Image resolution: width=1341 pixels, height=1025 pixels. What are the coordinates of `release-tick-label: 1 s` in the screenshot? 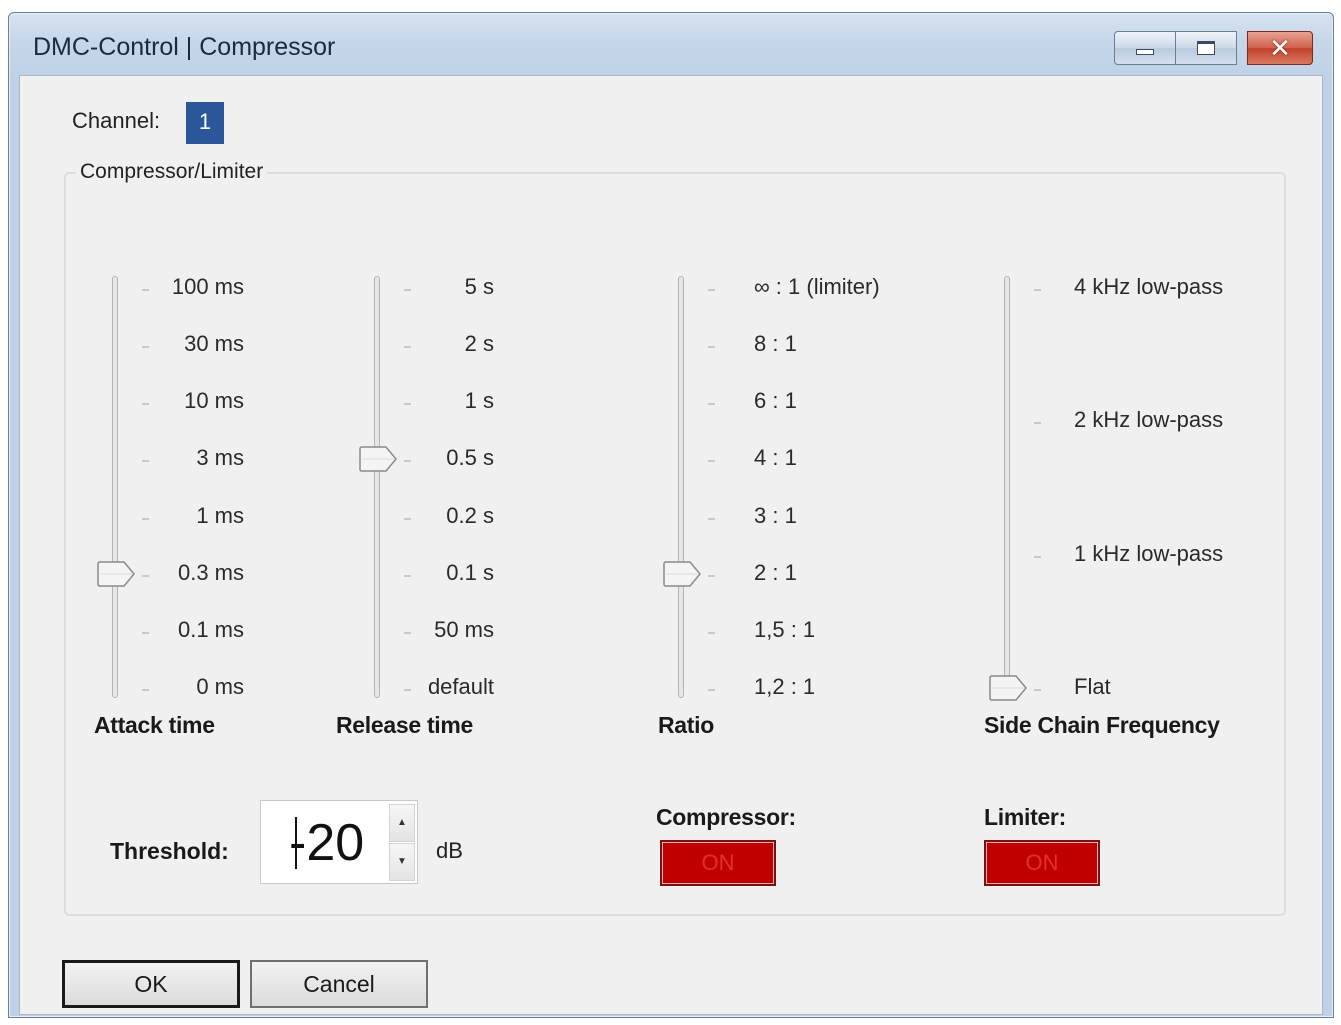 It's located at (479, 401).